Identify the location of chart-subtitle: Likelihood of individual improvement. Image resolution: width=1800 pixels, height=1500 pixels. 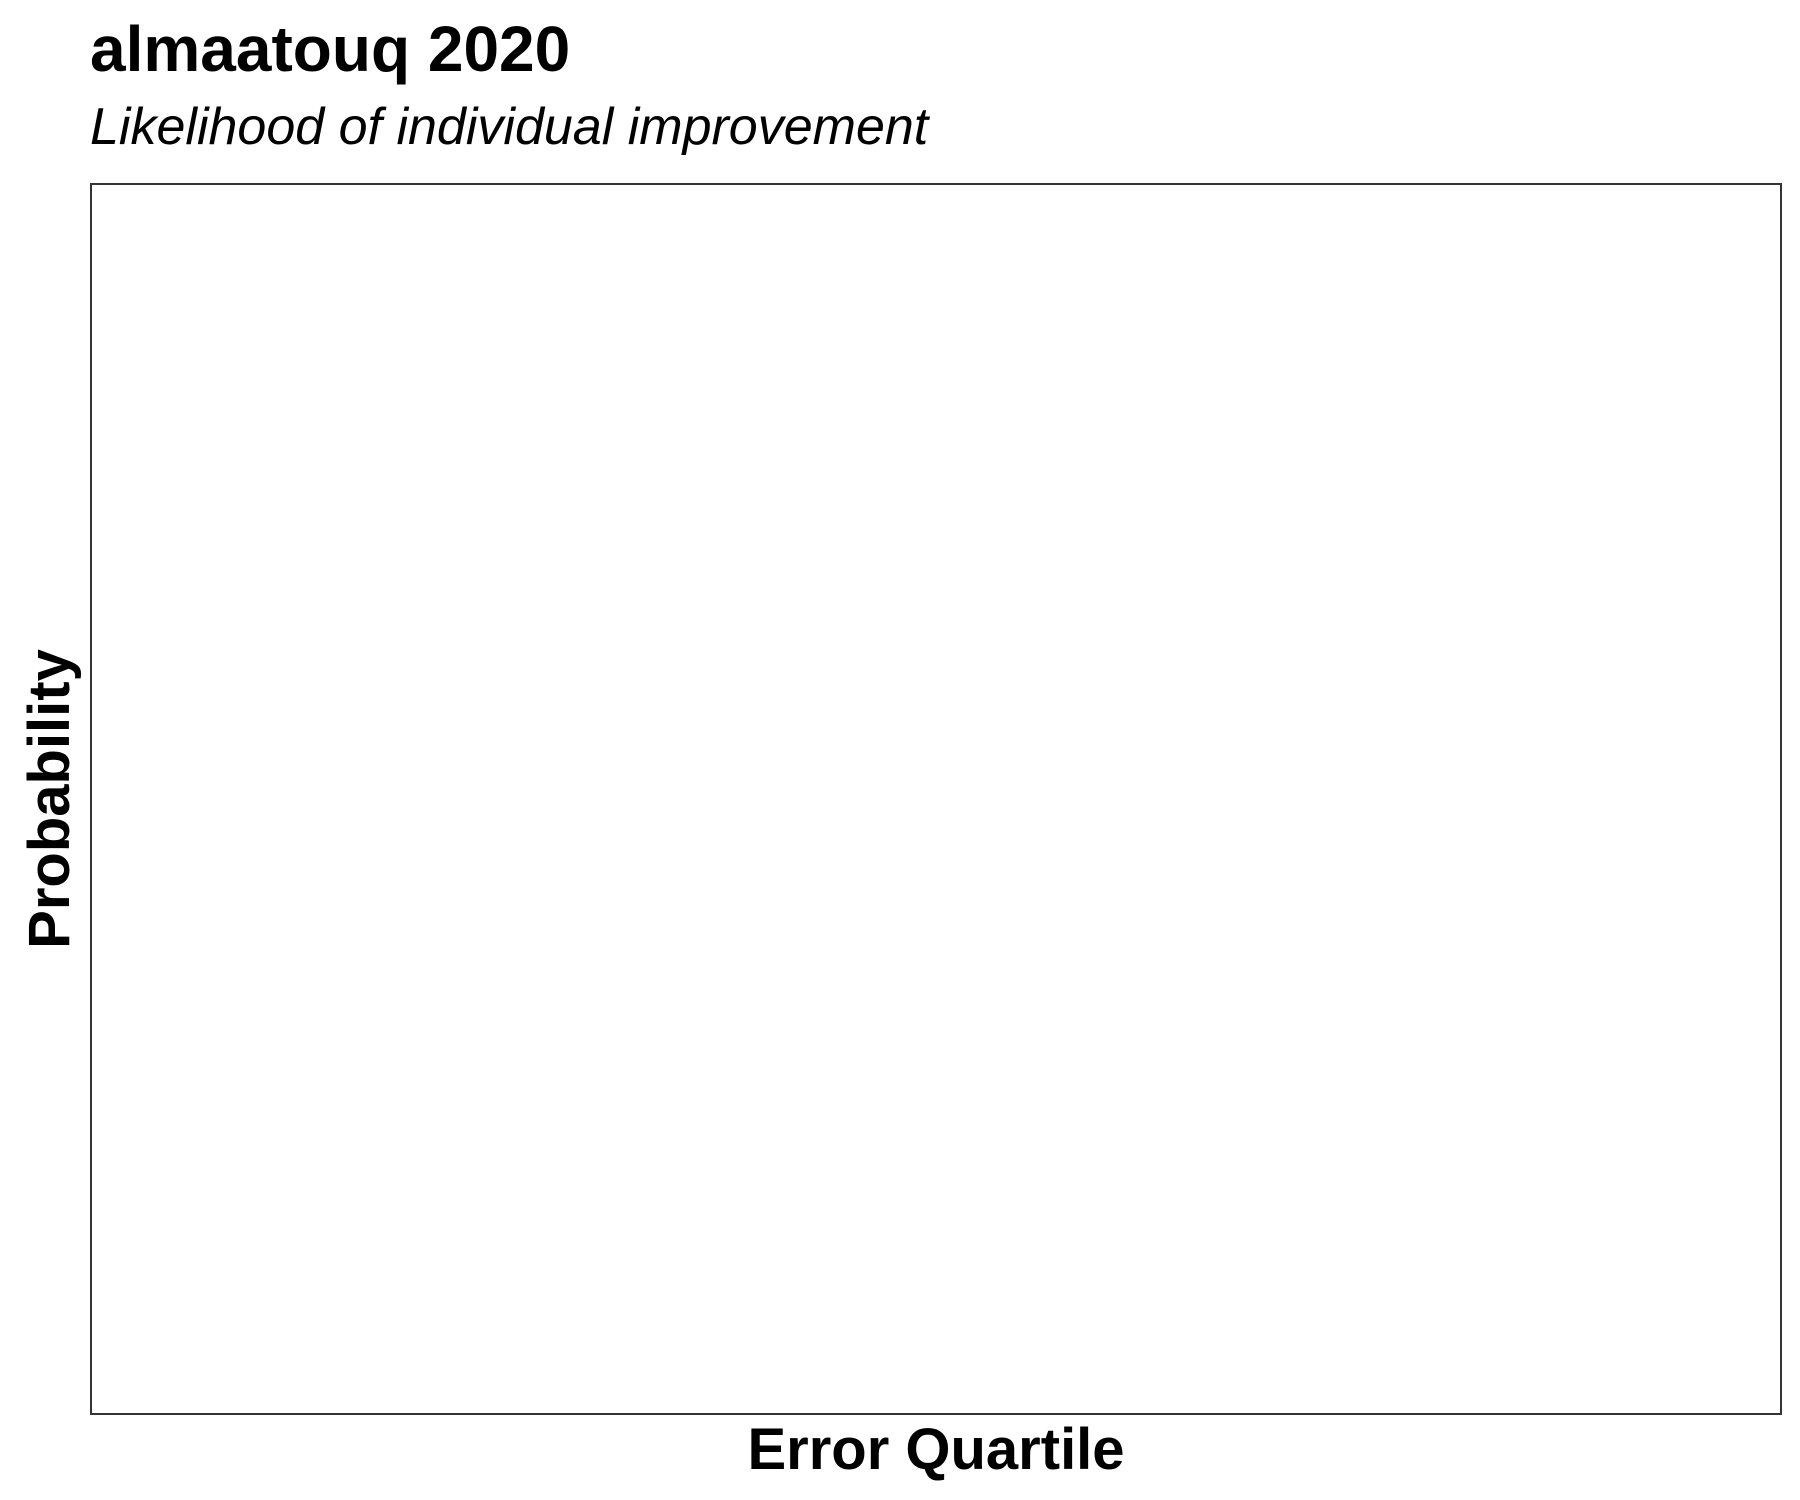
(509, 127).